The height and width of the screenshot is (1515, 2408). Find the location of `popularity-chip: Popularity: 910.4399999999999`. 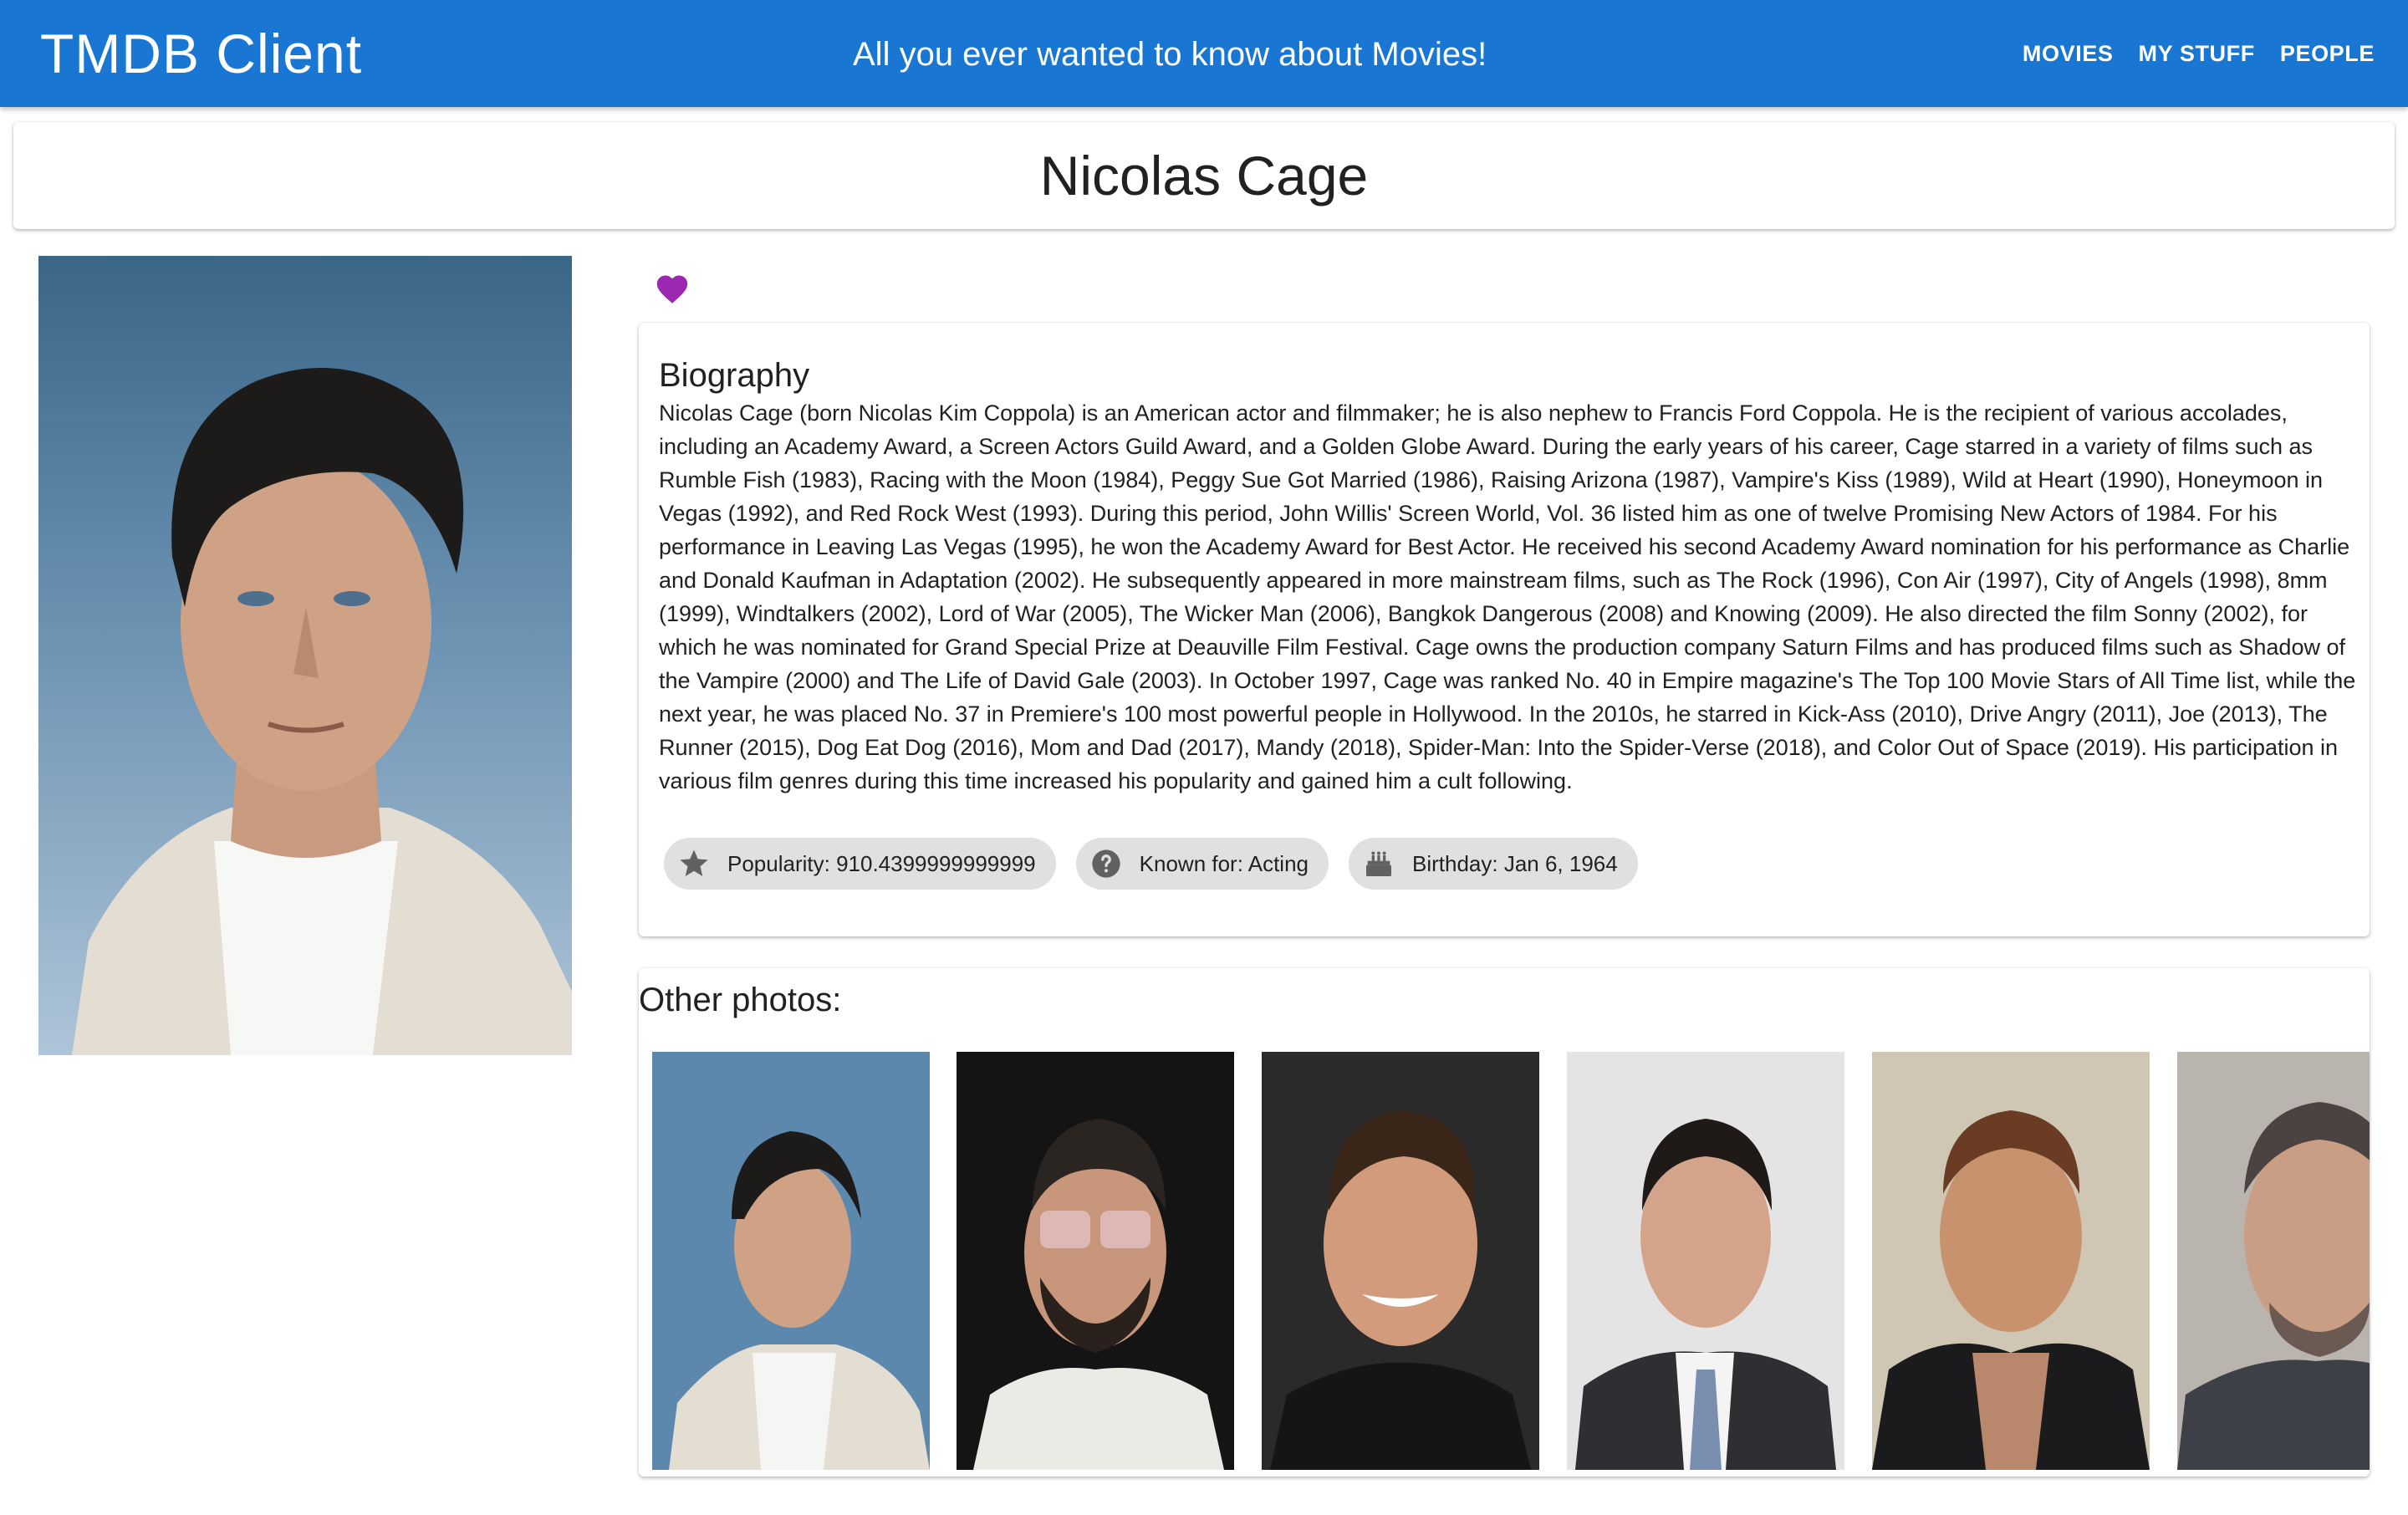

popularity-chip: Popularity: 910.4399999999999 is located at coordinates (860, 864).